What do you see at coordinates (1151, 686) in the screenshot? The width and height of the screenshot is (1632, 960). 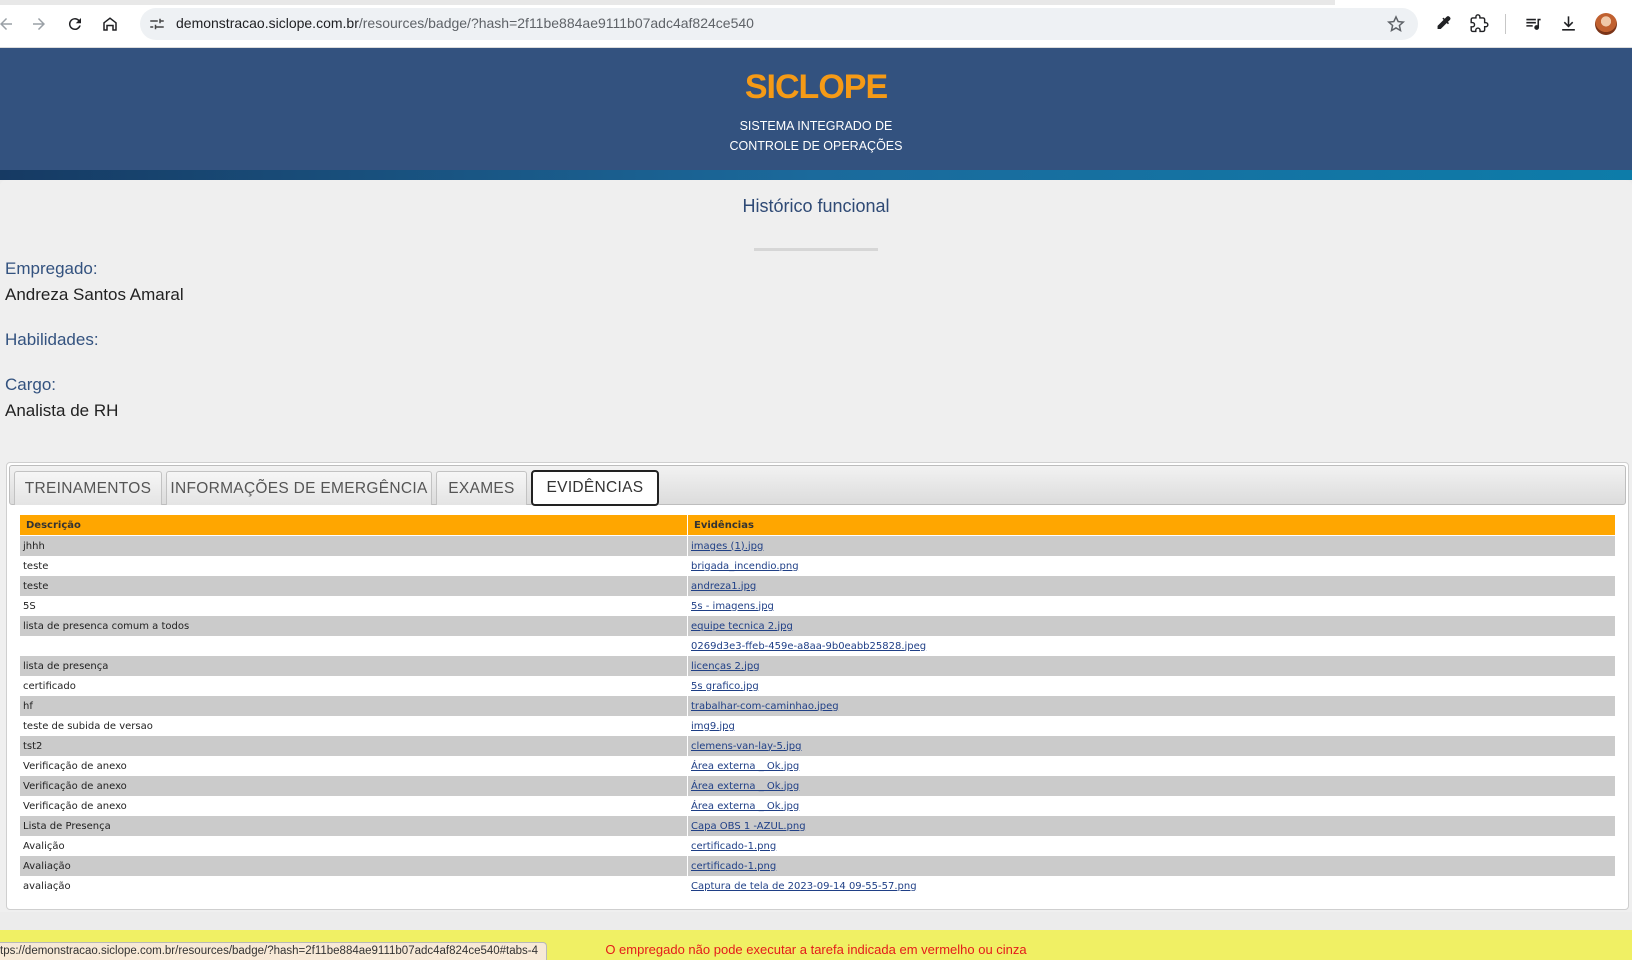 I see `row-evidence-cell: 5s grafico.jpg` at bounding box center [1151, 686].